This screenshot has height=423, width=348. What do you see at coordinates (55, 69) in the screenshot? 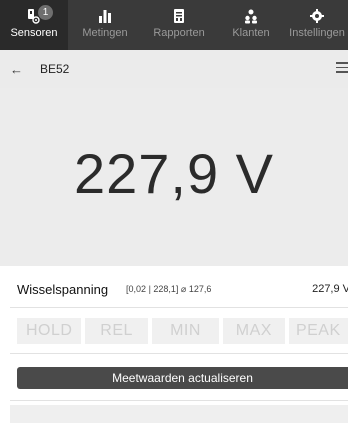
I see `device-name: BE52` at bounding box center [55, 69].